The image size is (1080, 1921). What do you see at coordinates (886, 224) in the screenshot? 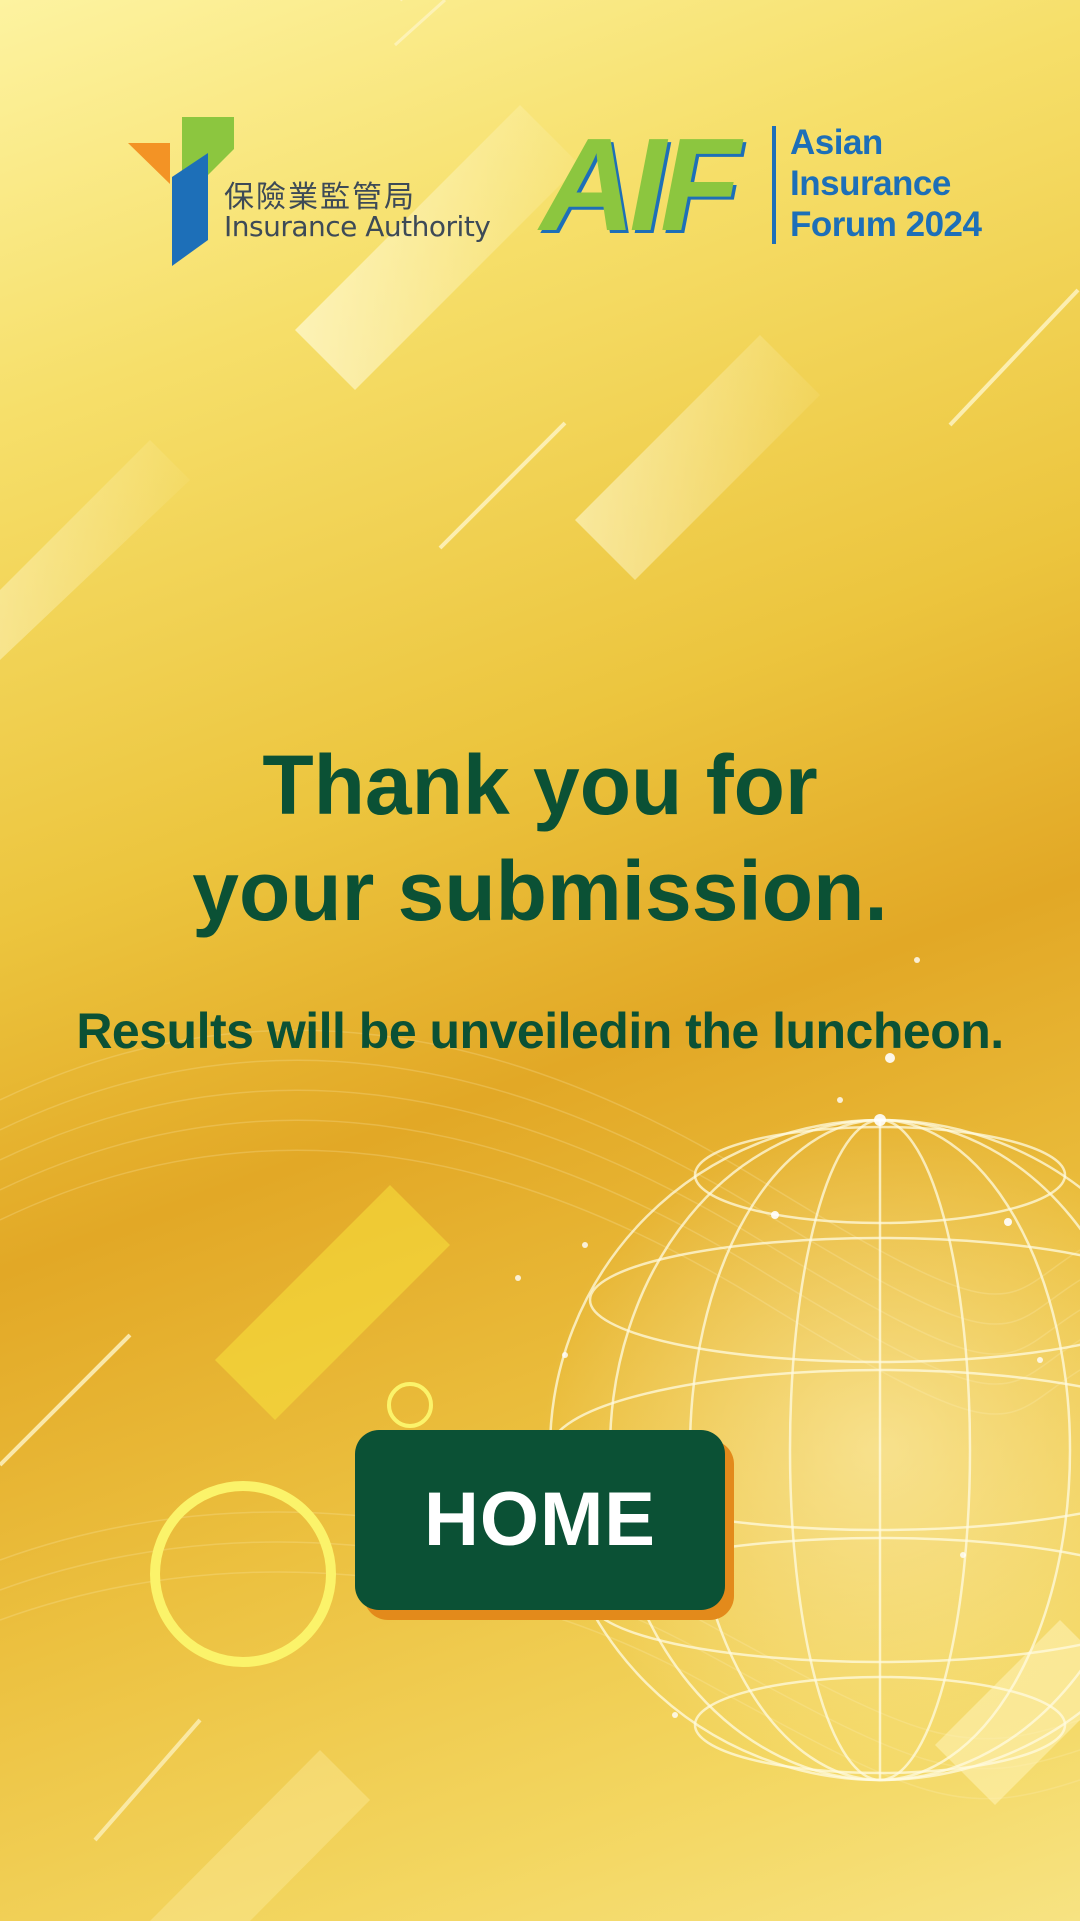
I see `aif-line-forum: Forum 2024` at bounding box center [886, 224].